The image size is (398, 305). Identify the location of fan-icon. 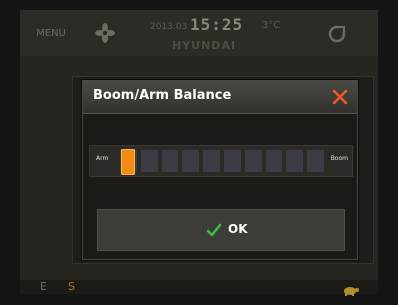
(105, 33).